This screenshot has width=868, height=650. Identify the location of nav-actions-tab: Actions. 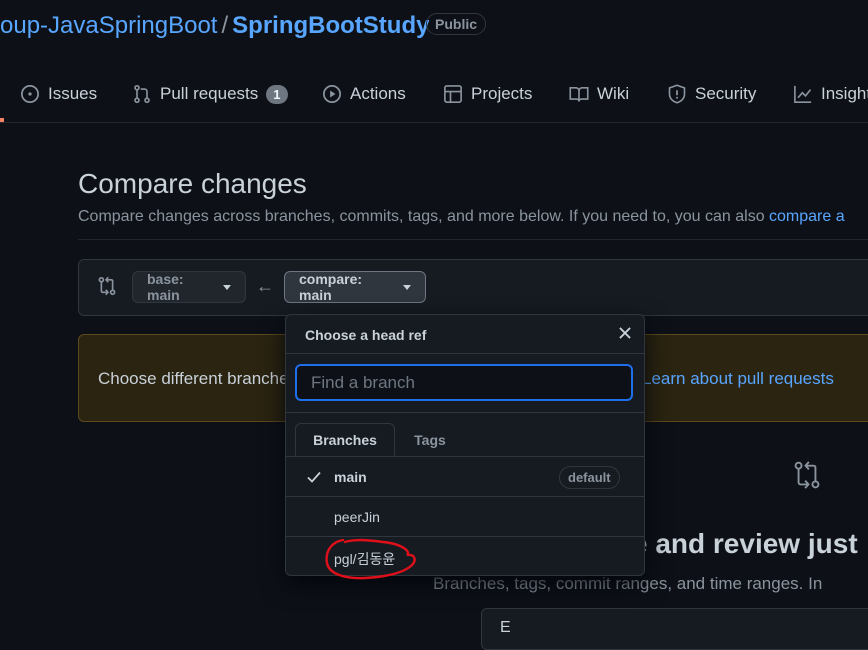
(364, 94).